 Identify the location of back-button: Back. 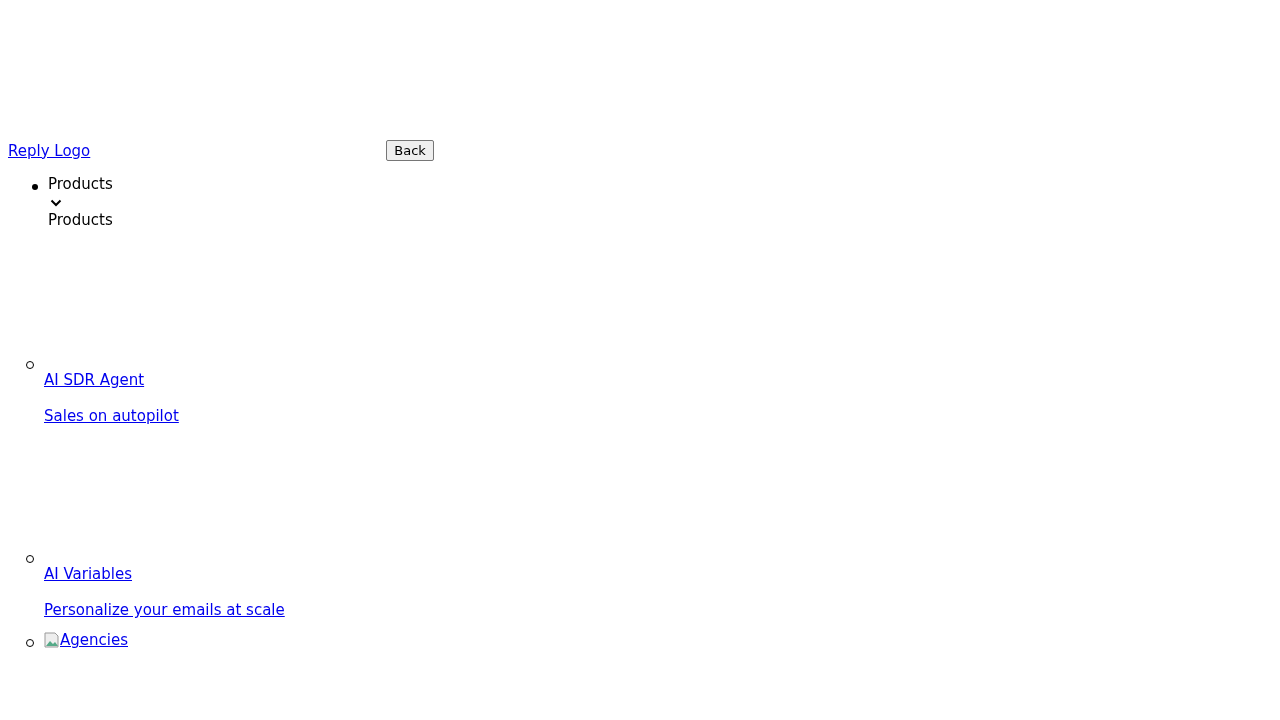
(410, 150).